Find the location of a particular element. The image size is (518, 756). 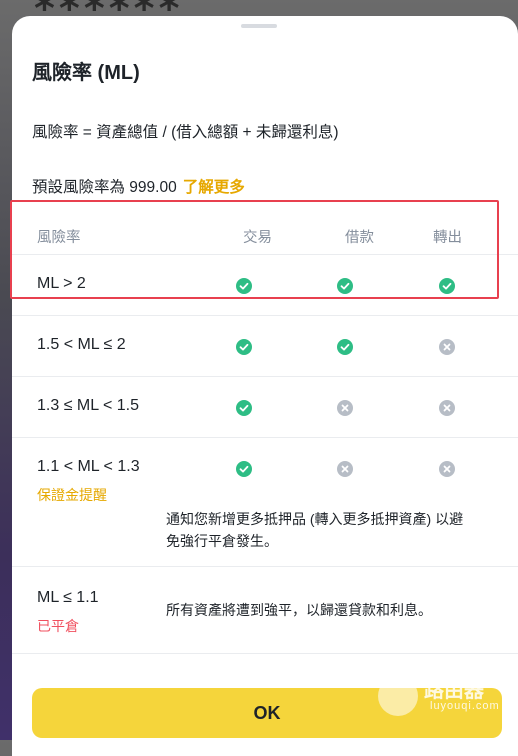

liquidation-note: 所有資產將遭到強平，以歸還貸款和利息。 is located at coordinates (299, 610).